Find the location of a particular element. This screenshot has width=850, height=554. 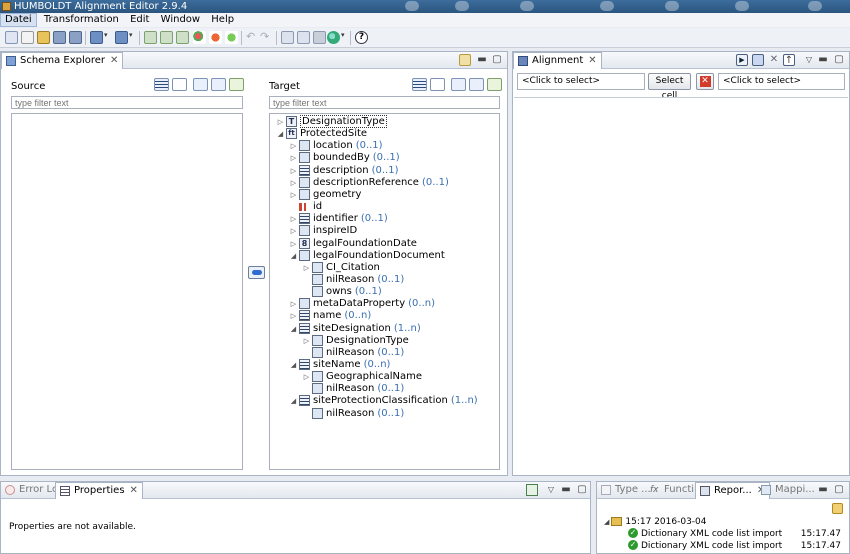

menu-edit: Edit is located at coordinates (139, 20).